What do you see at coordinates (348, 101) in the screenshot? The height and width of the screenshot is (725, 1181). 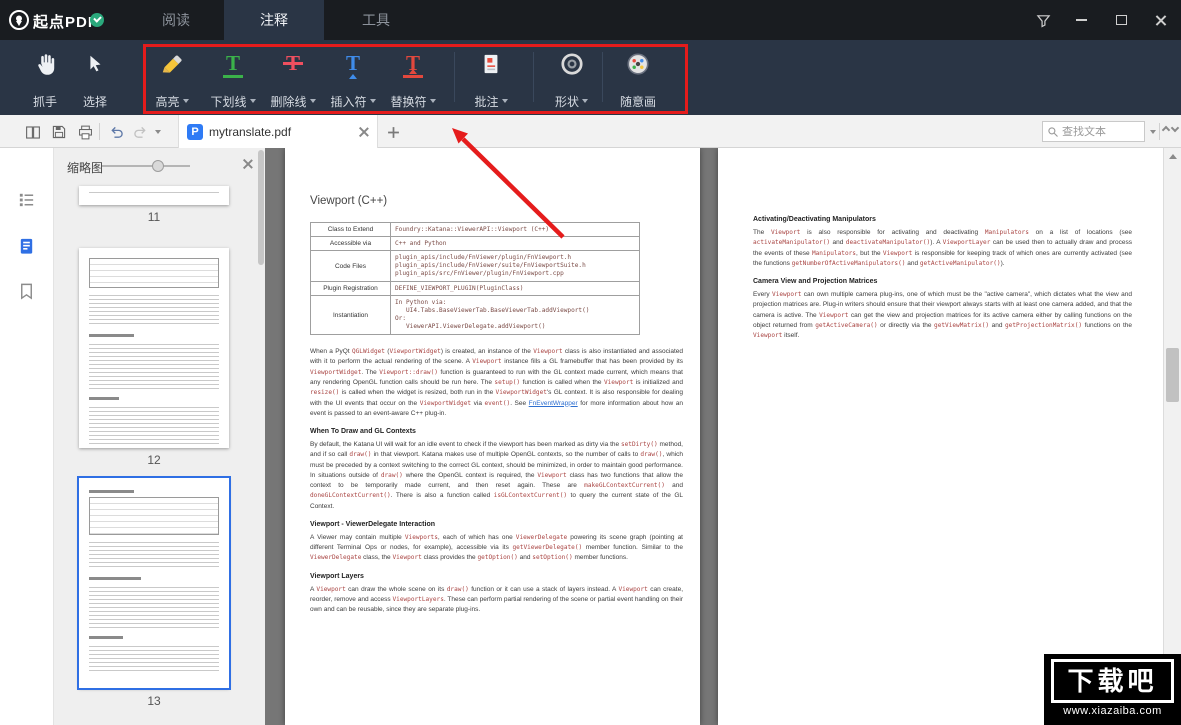 I see `insert-caret-tool-label: 插入符` at bounding box center [348, 101].